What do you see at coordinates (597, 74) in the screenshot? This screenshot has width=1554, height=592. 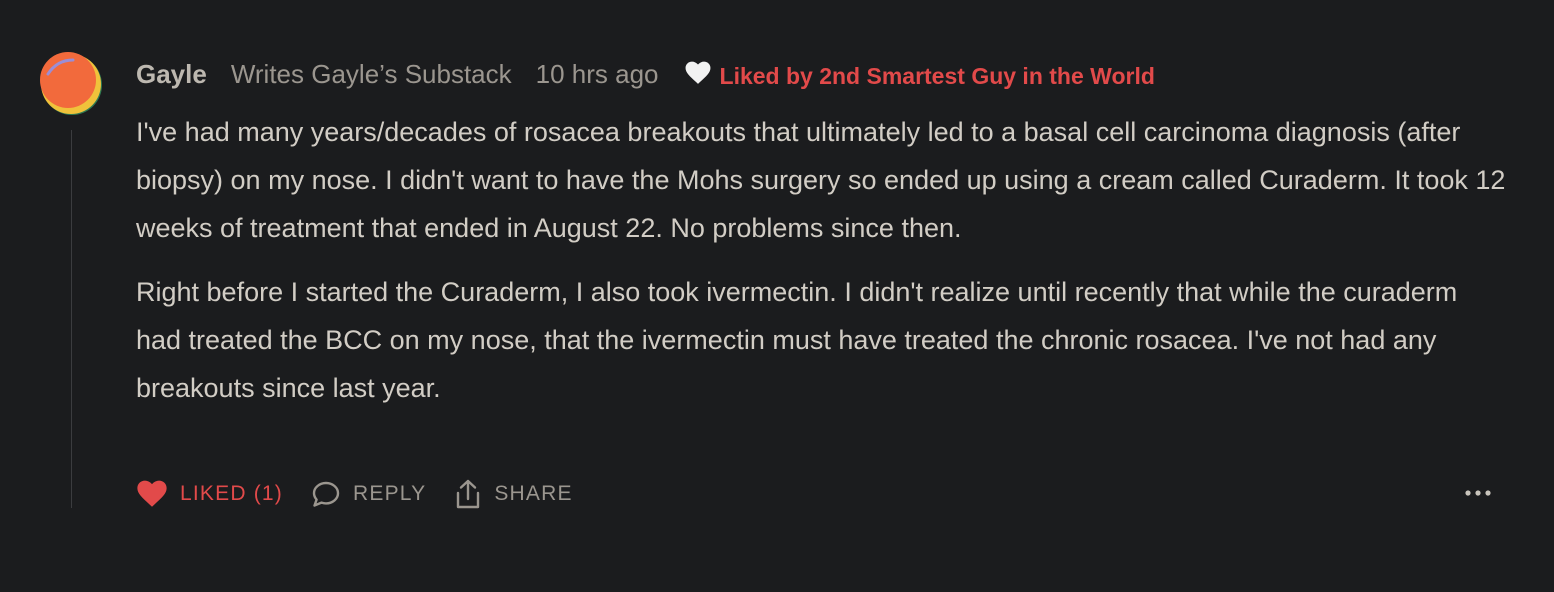 I see `comment-timestamp: 10 hrs ago` at bounding box center [597, 74].